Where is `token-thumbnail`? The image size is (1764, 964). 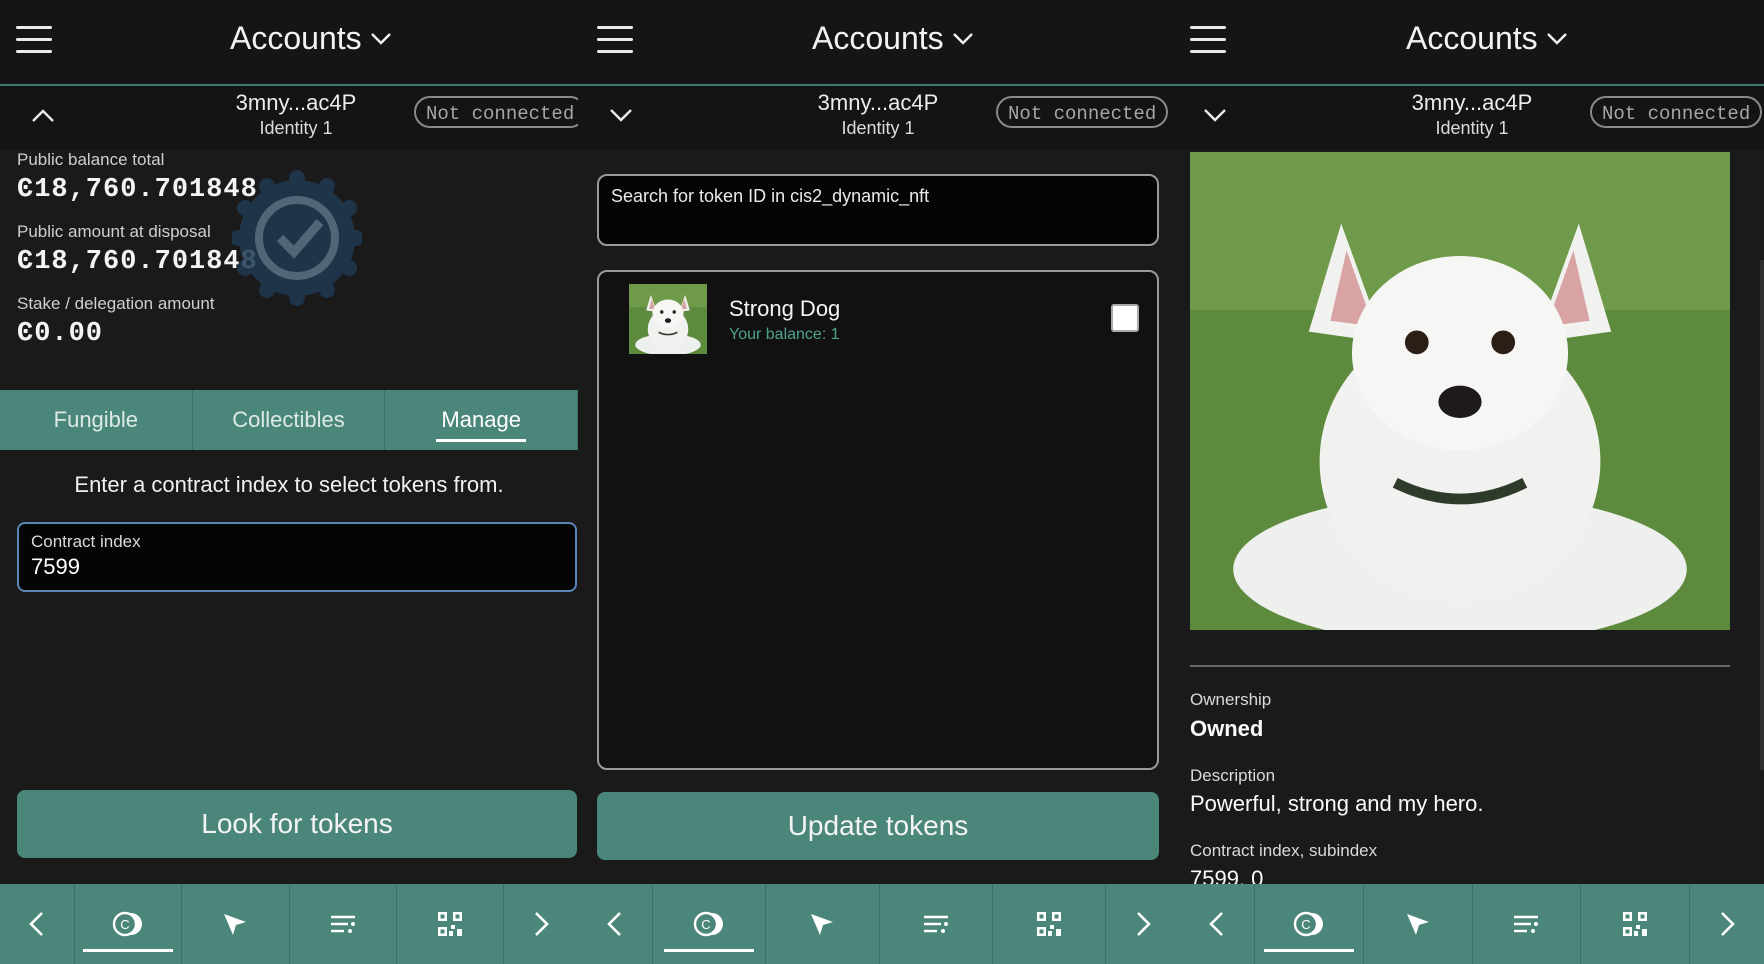 token-thumbnail is located at coordinates (668, 319).